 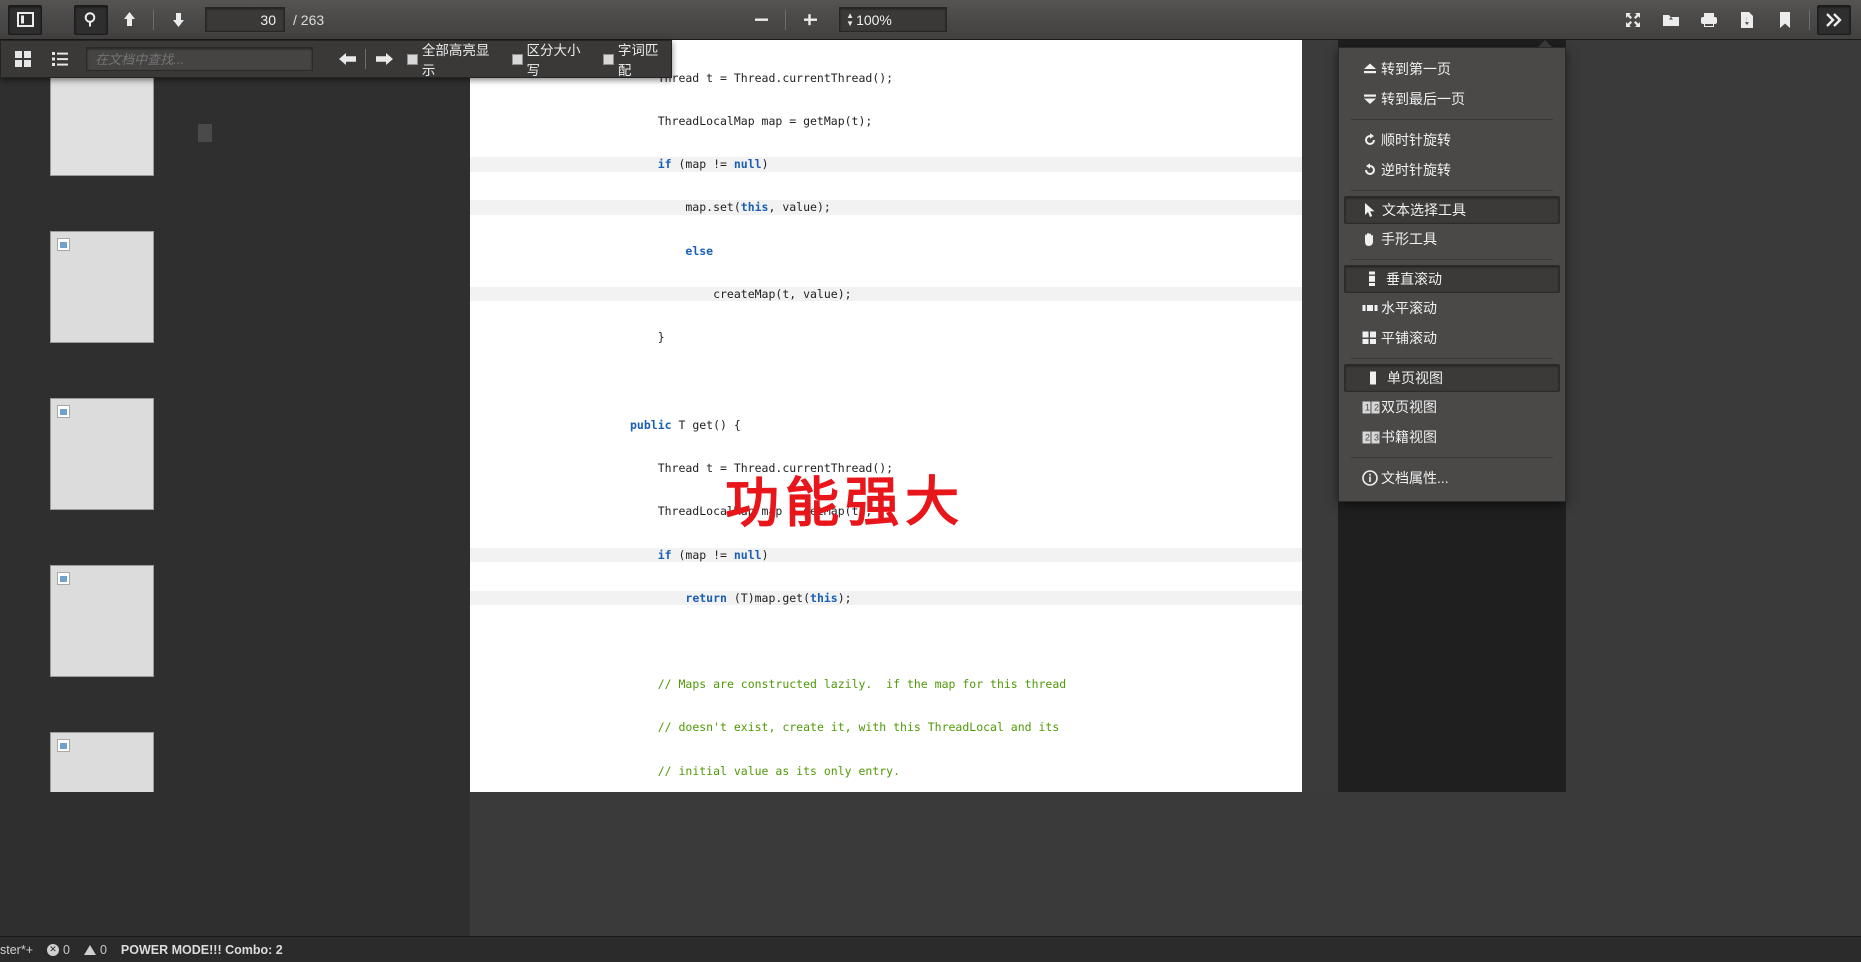 I want to click on branch-indicator: ster*+, so click(x=16, y=950).